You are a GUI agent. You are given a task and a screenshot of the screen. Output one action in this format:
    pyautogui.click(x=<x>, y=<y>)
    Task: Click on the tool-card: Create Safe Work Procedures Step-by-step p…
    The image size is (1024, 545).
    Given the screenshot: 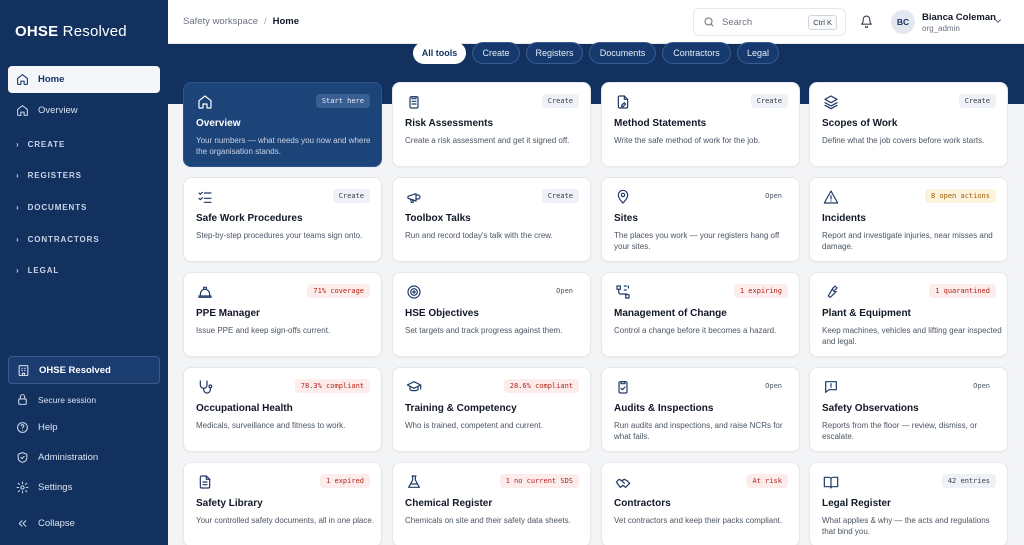 What is the action you would take?
    pyautogui.click(x=282, y=219)
    